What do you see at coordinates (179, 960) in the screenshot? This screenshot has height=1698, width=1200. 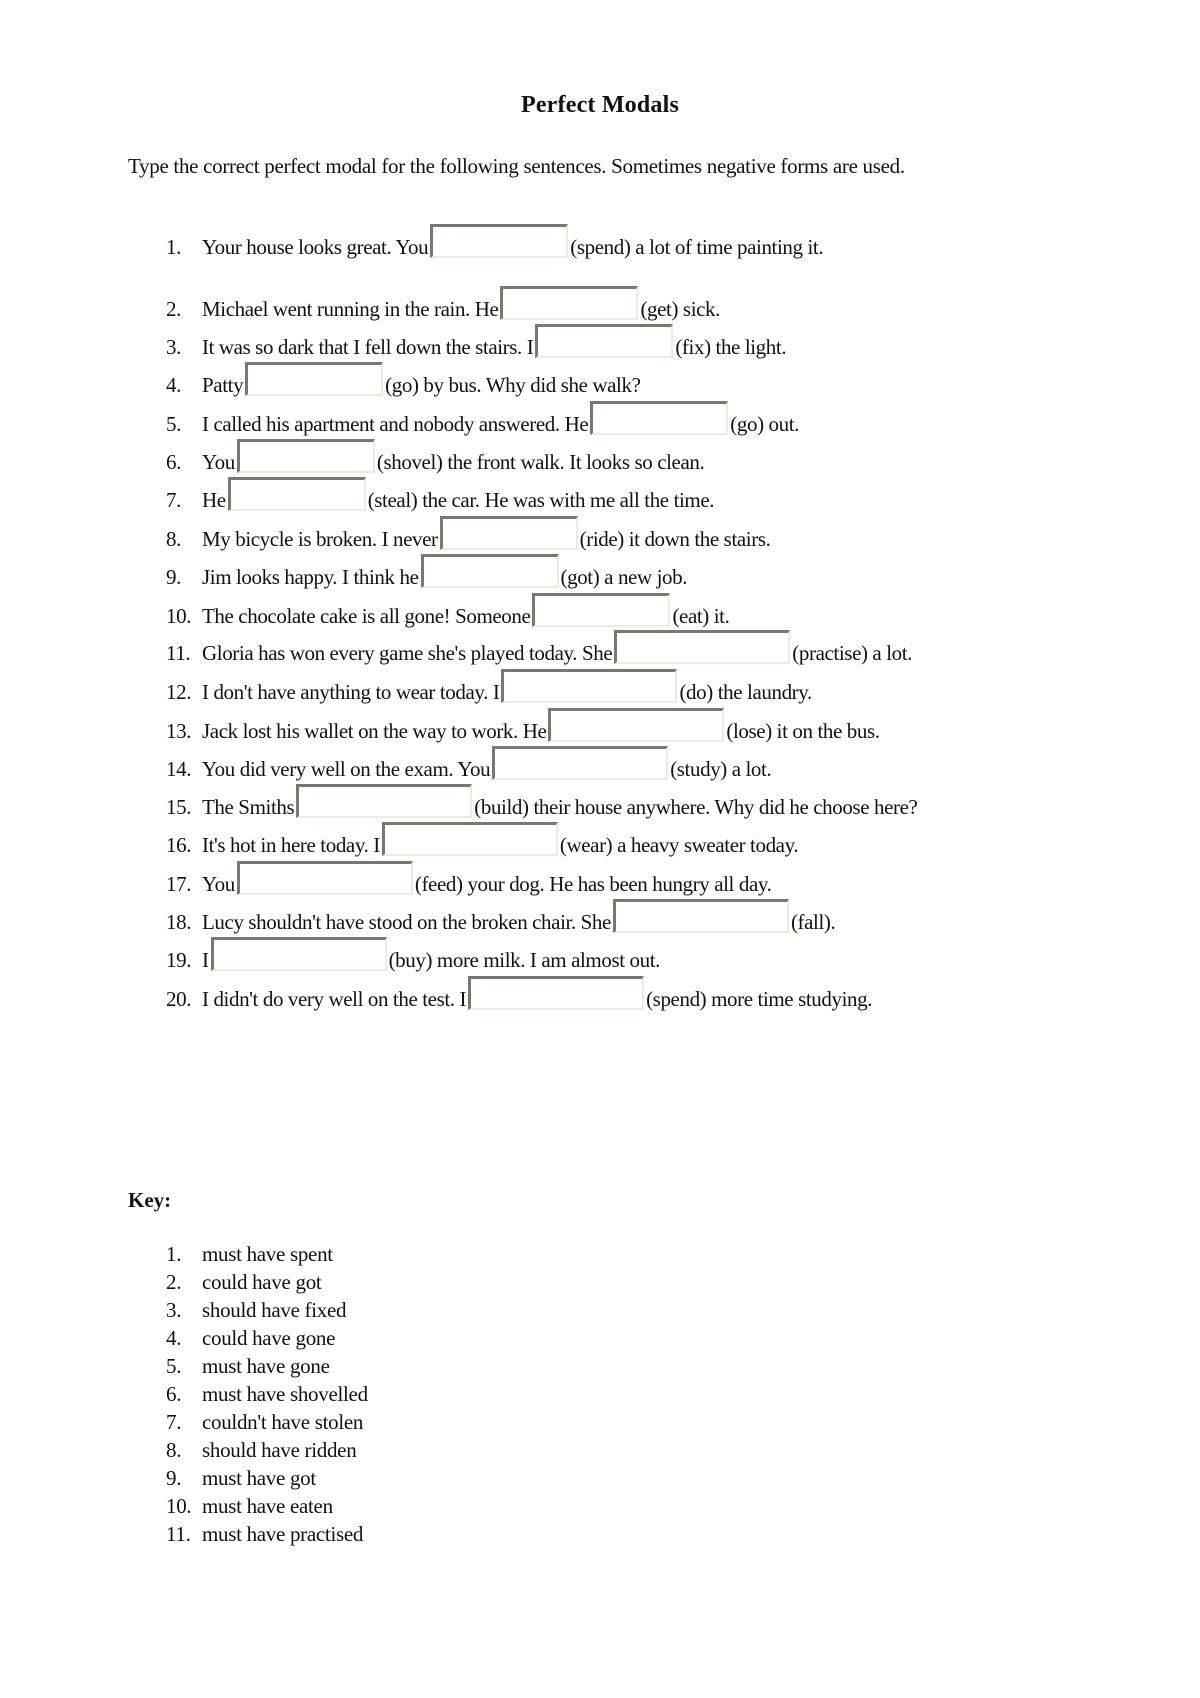 I see `question-number: 19.` at bounding box center [179, 960].